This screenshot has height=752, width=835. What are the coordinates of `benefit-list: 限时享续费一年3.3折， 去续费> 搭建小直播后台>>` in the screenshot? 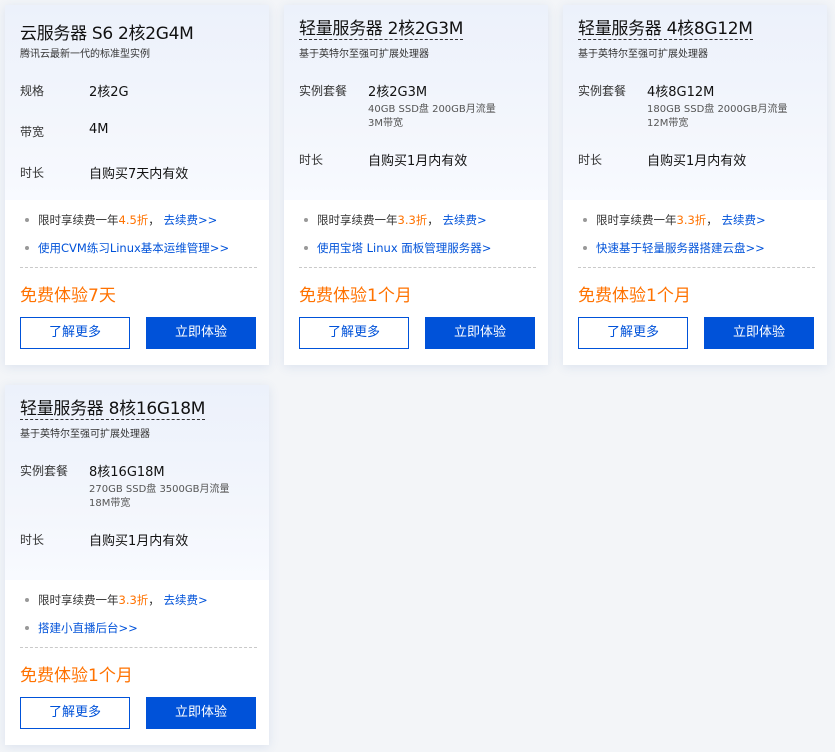 It's located at (138, 618).